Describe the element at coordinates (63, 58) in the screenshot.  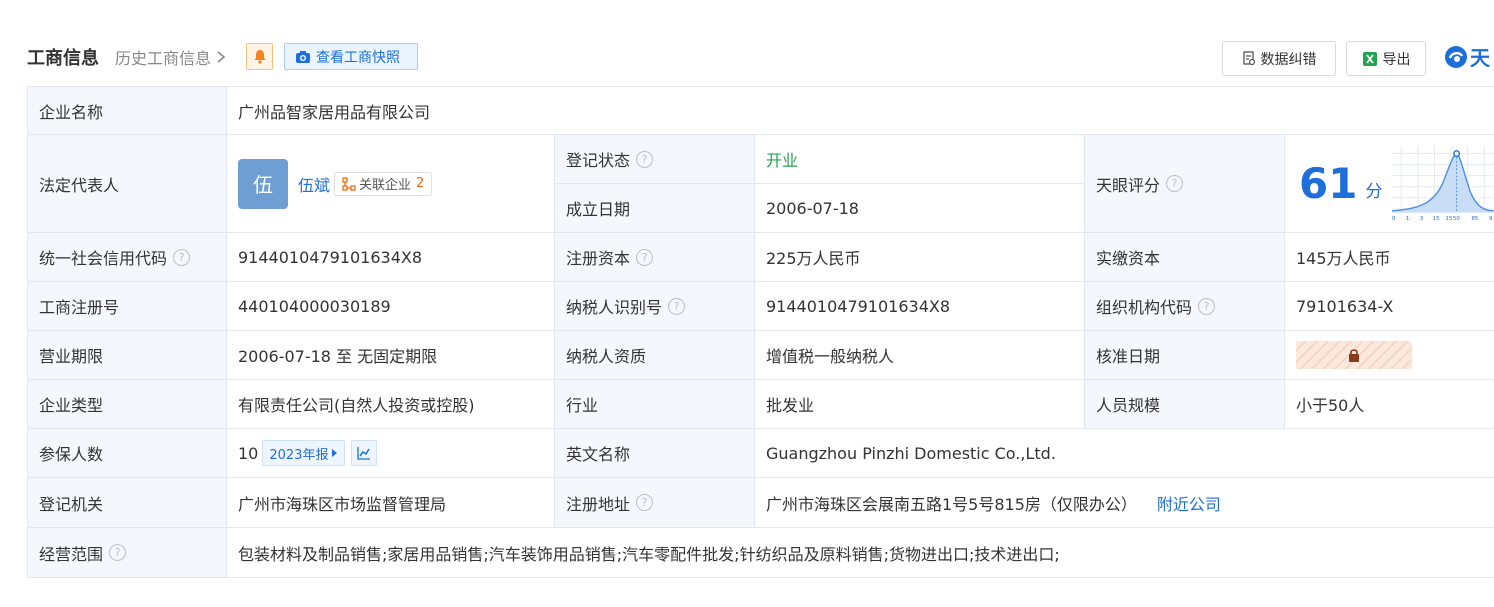
I see `section-title: 工商信息` at that location.